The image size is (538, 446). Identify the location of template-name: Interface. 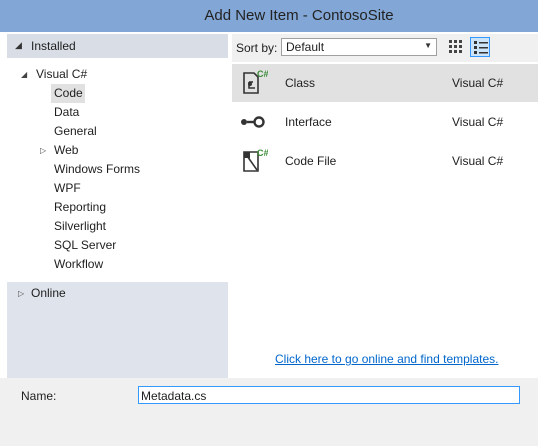
(308, 122).